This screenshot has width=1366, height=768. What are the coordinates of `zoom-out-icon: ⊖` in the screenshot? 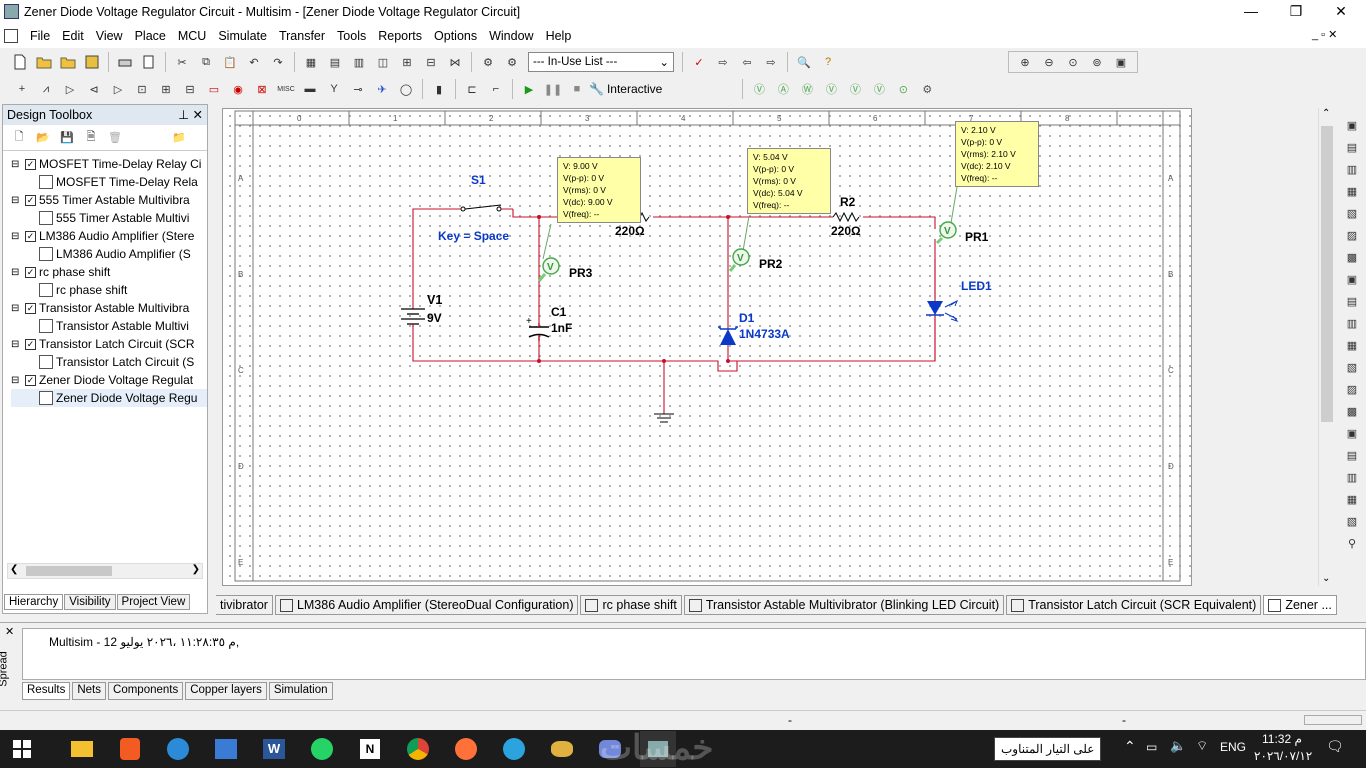 It's located at (1049, 62).